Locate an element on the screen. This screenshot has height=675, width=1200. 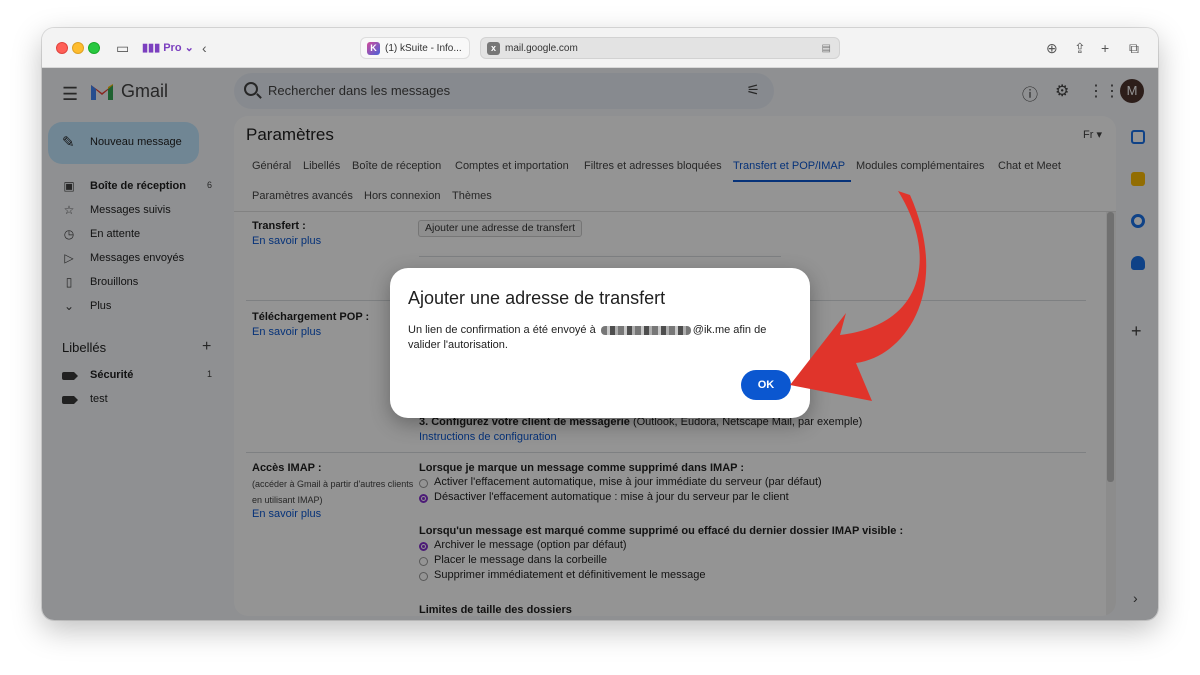
red-arrow-annotation is located at coordinates (858, 296).